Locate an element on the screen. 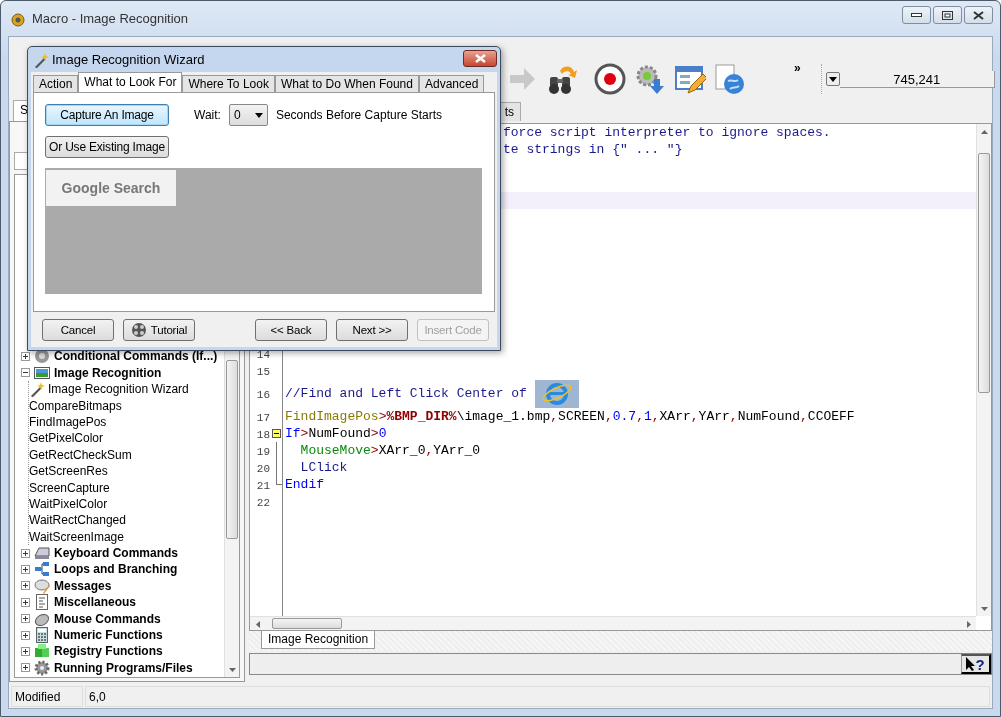 The image size is (1001, 717). dropdown-button is located at coordinates (832, 79).